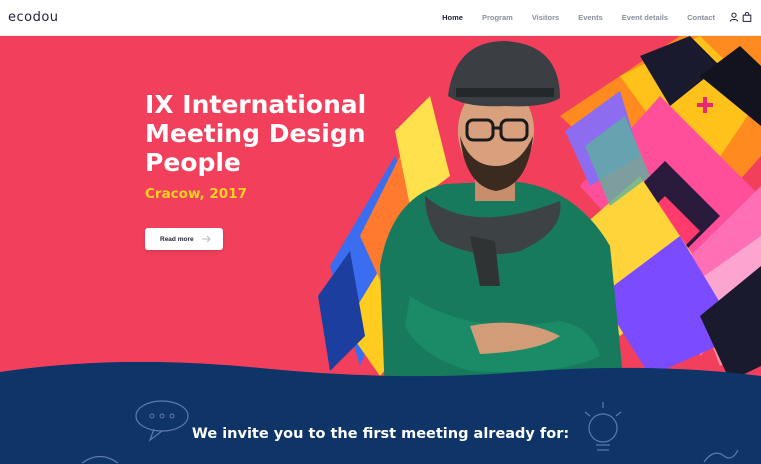  I want to click on arrow-right-icon, so click(206, 239).